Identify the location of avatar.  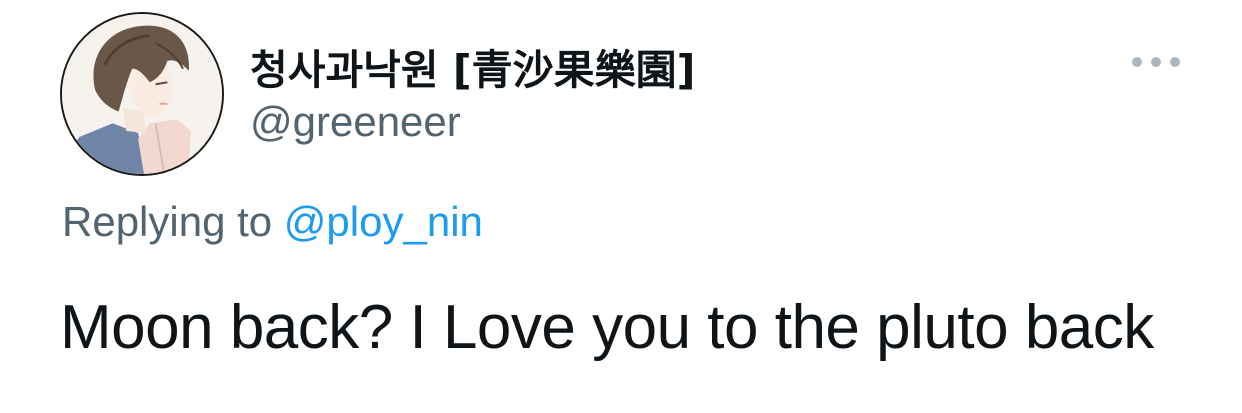
(142, 94).